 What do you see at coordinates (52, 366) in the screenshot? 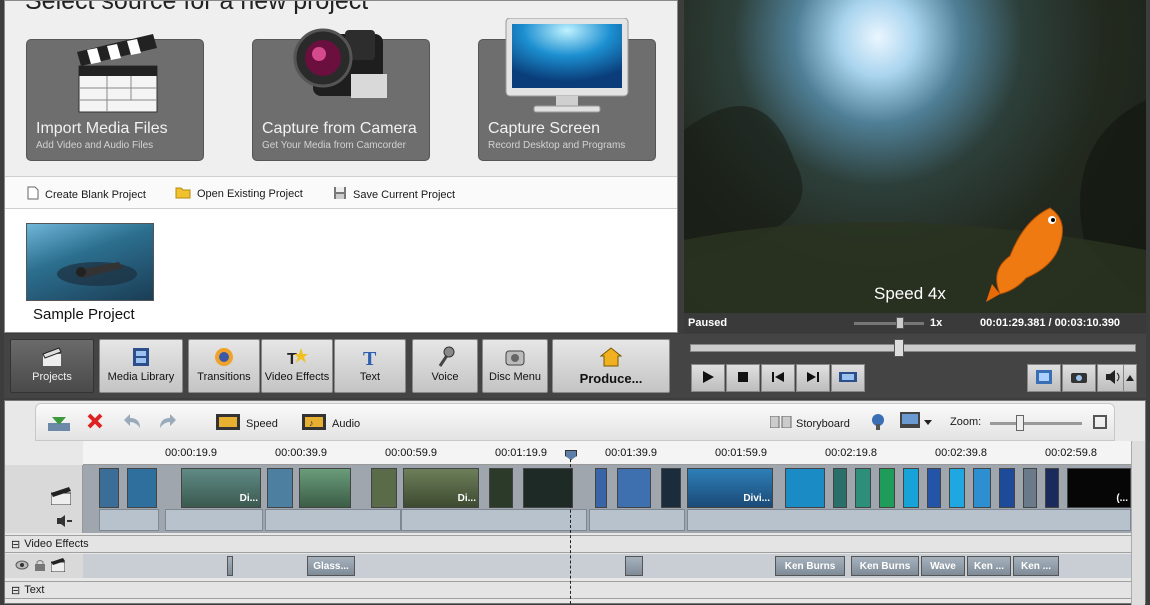
I see `tab-projects: Projects` at bounding box center [52, 366].